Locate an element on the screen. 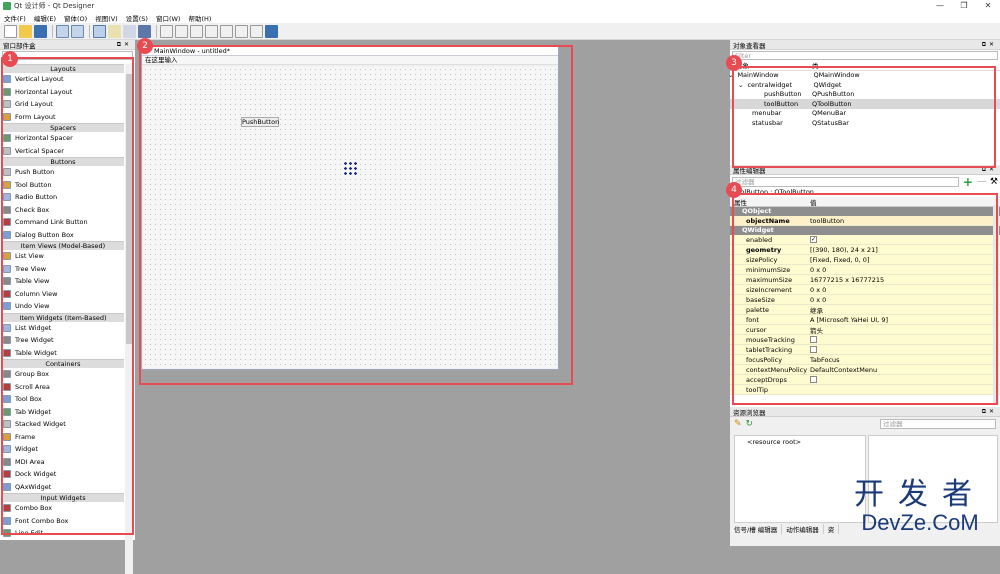 The image size is (1000, 574). remove-property-icon: — is located at coordinates (982, 181).